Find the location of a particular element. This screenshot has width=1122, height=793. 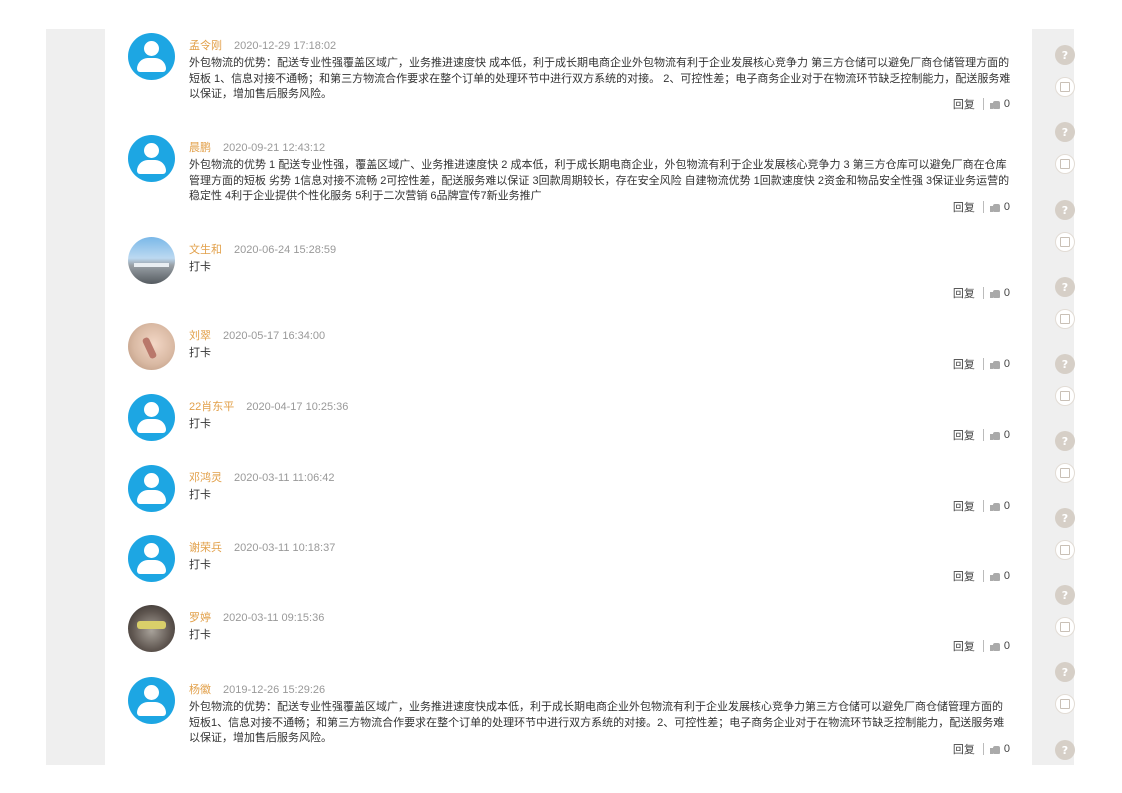

comment-author: 杨徽 is located at coordinates (200, 690).